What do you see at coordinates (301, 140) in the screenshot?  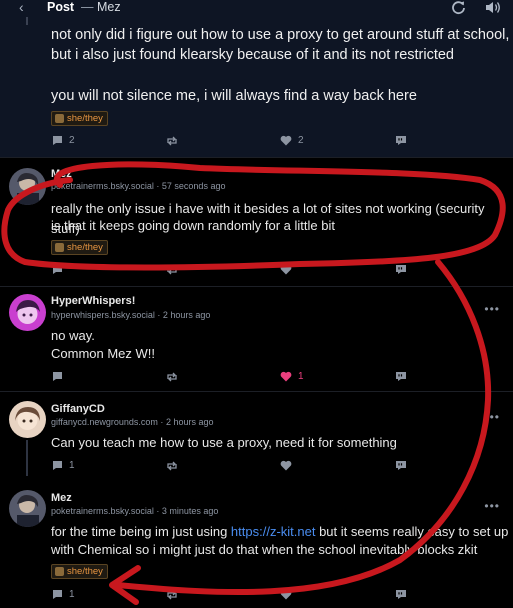 I see `like-count: 2` at bounding box center [301, 140].